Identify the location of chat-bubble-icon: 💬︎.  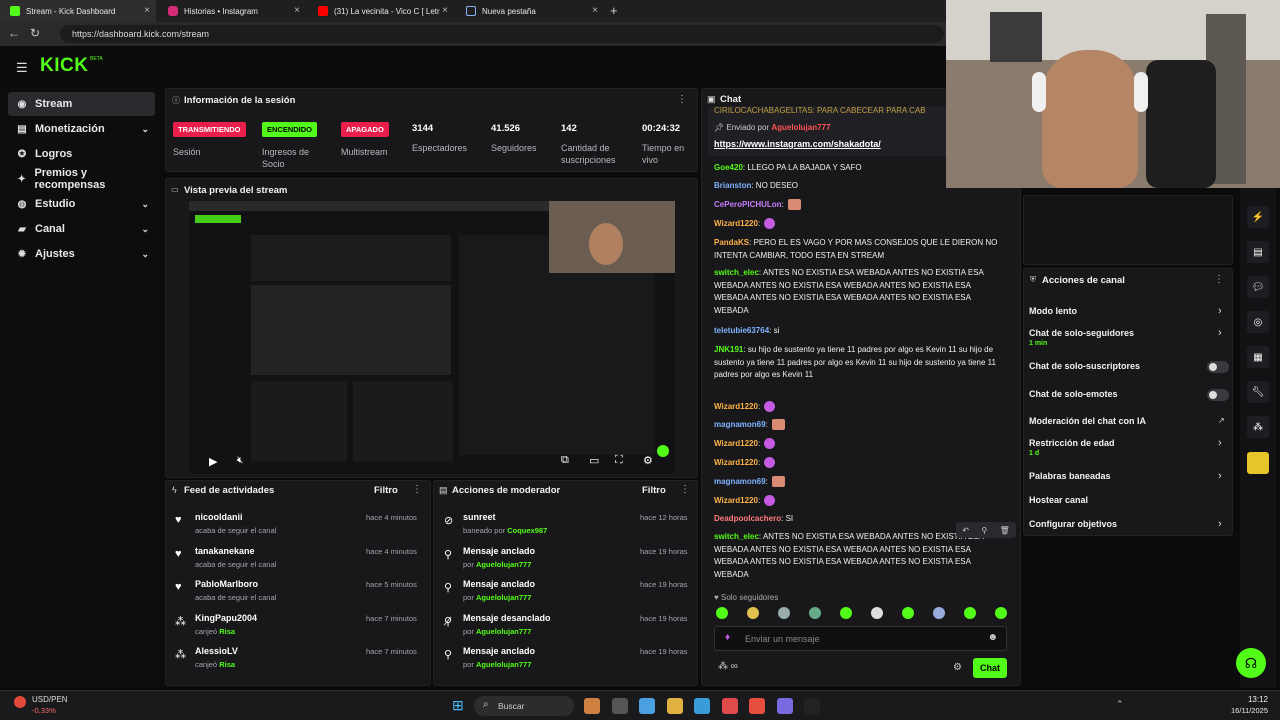
(1258, 287).